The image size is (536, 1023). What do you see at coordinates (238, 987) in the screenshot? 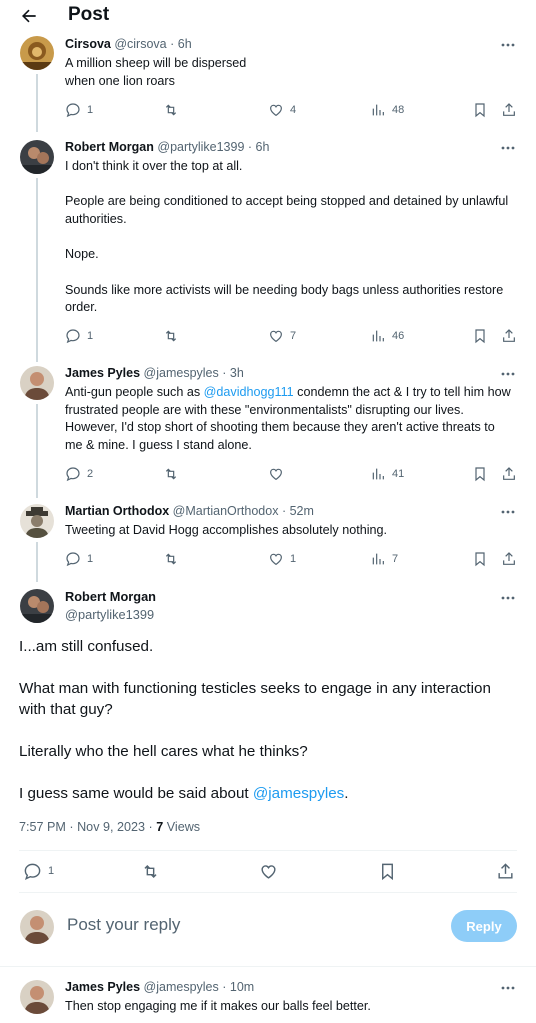
I see `post-time: · 10m` at bounding box center [238, 987].